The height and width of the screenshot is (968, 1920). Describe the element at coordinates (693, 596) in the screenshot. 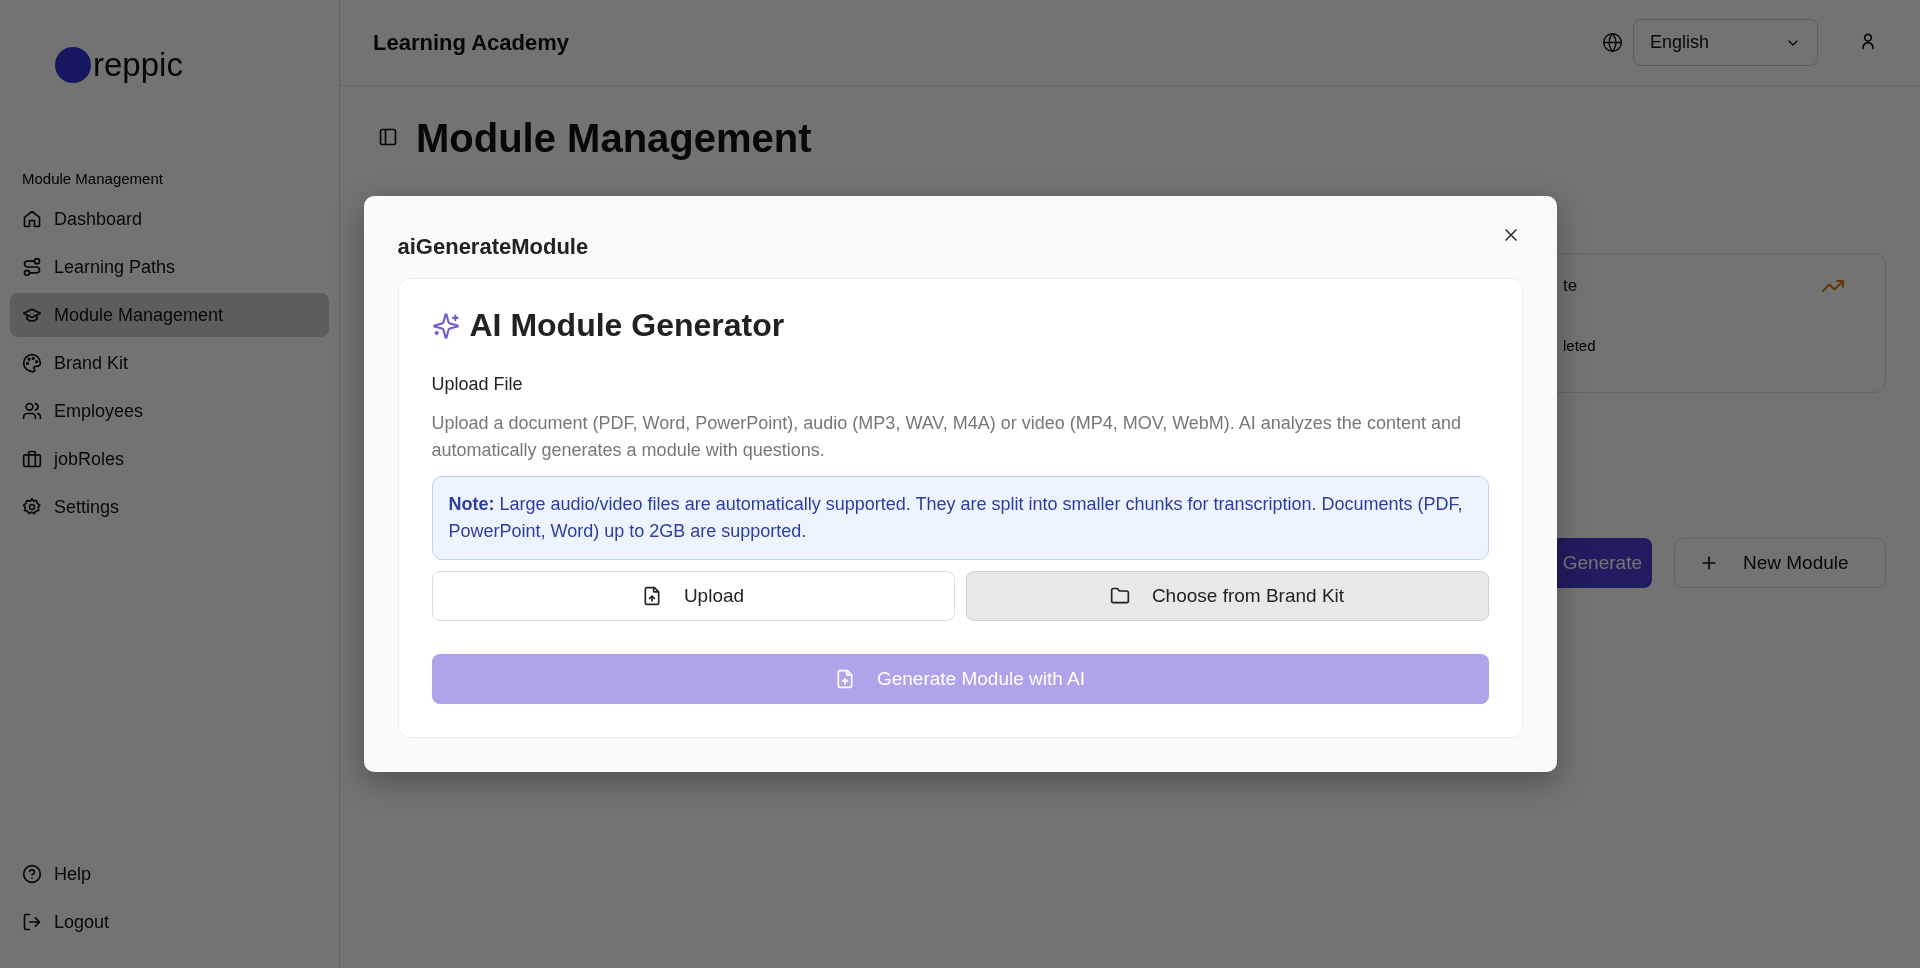

I see `upload-button: Upload` at that location.